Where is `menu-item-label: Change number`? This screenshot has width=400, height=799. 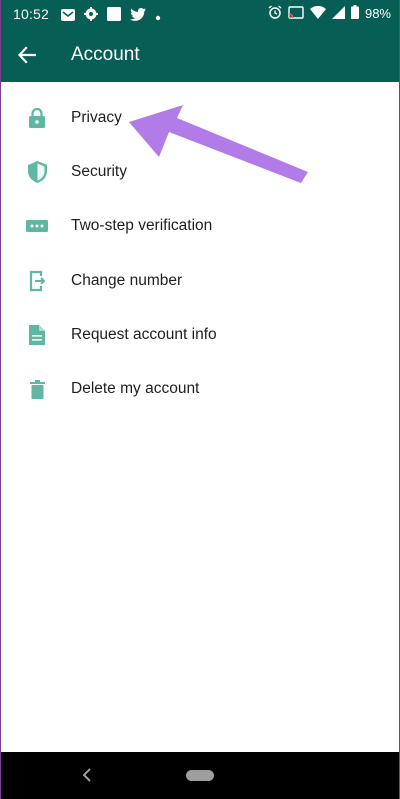 menu-item-label: Change number is located at coordinates (127, 280).